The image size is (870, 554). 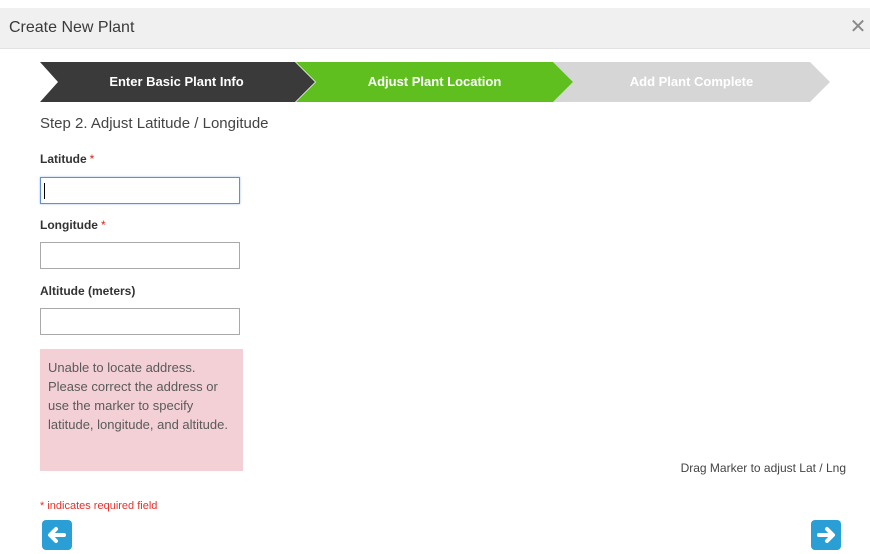 What do you see at coordinates (435, 28) in the screenshot?
I see `dialog-titlebar: Create New Plant ✕` at bounding box center [435, 28].